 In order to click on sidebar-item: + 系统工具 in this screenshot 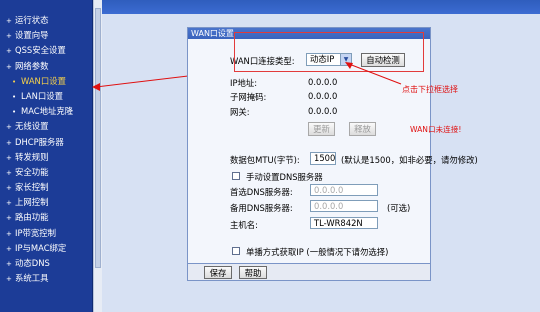, I will do `click(39, 278)`.